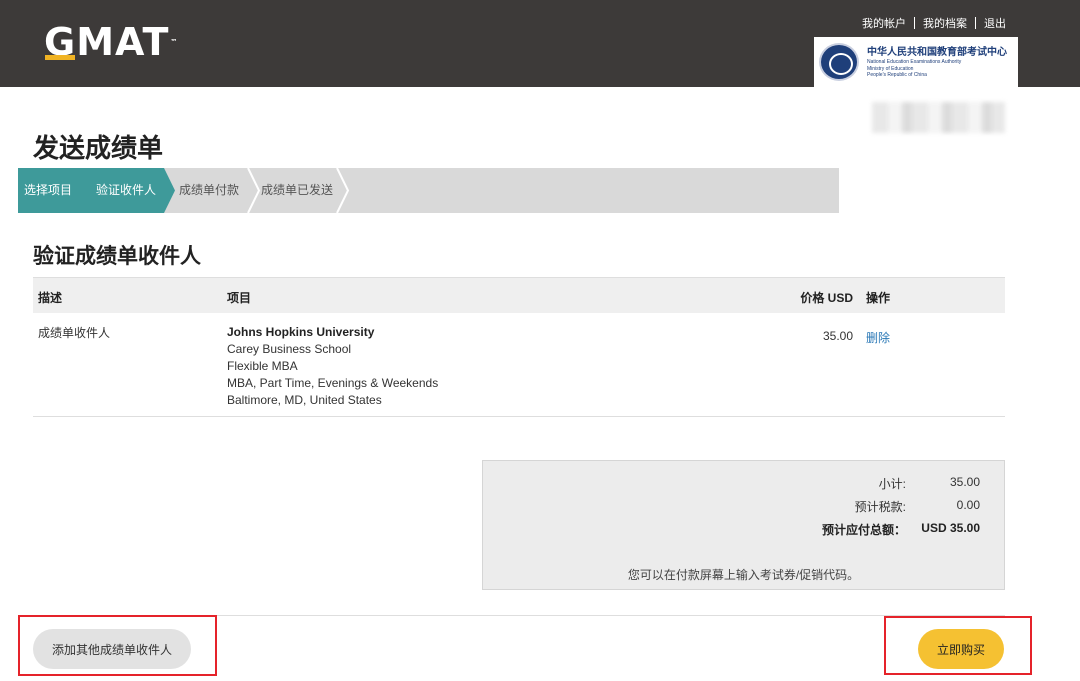  Describe the element at coordinates (945, 23) in the screenshot. I see `my-profile-link: 我的档案` at that location.